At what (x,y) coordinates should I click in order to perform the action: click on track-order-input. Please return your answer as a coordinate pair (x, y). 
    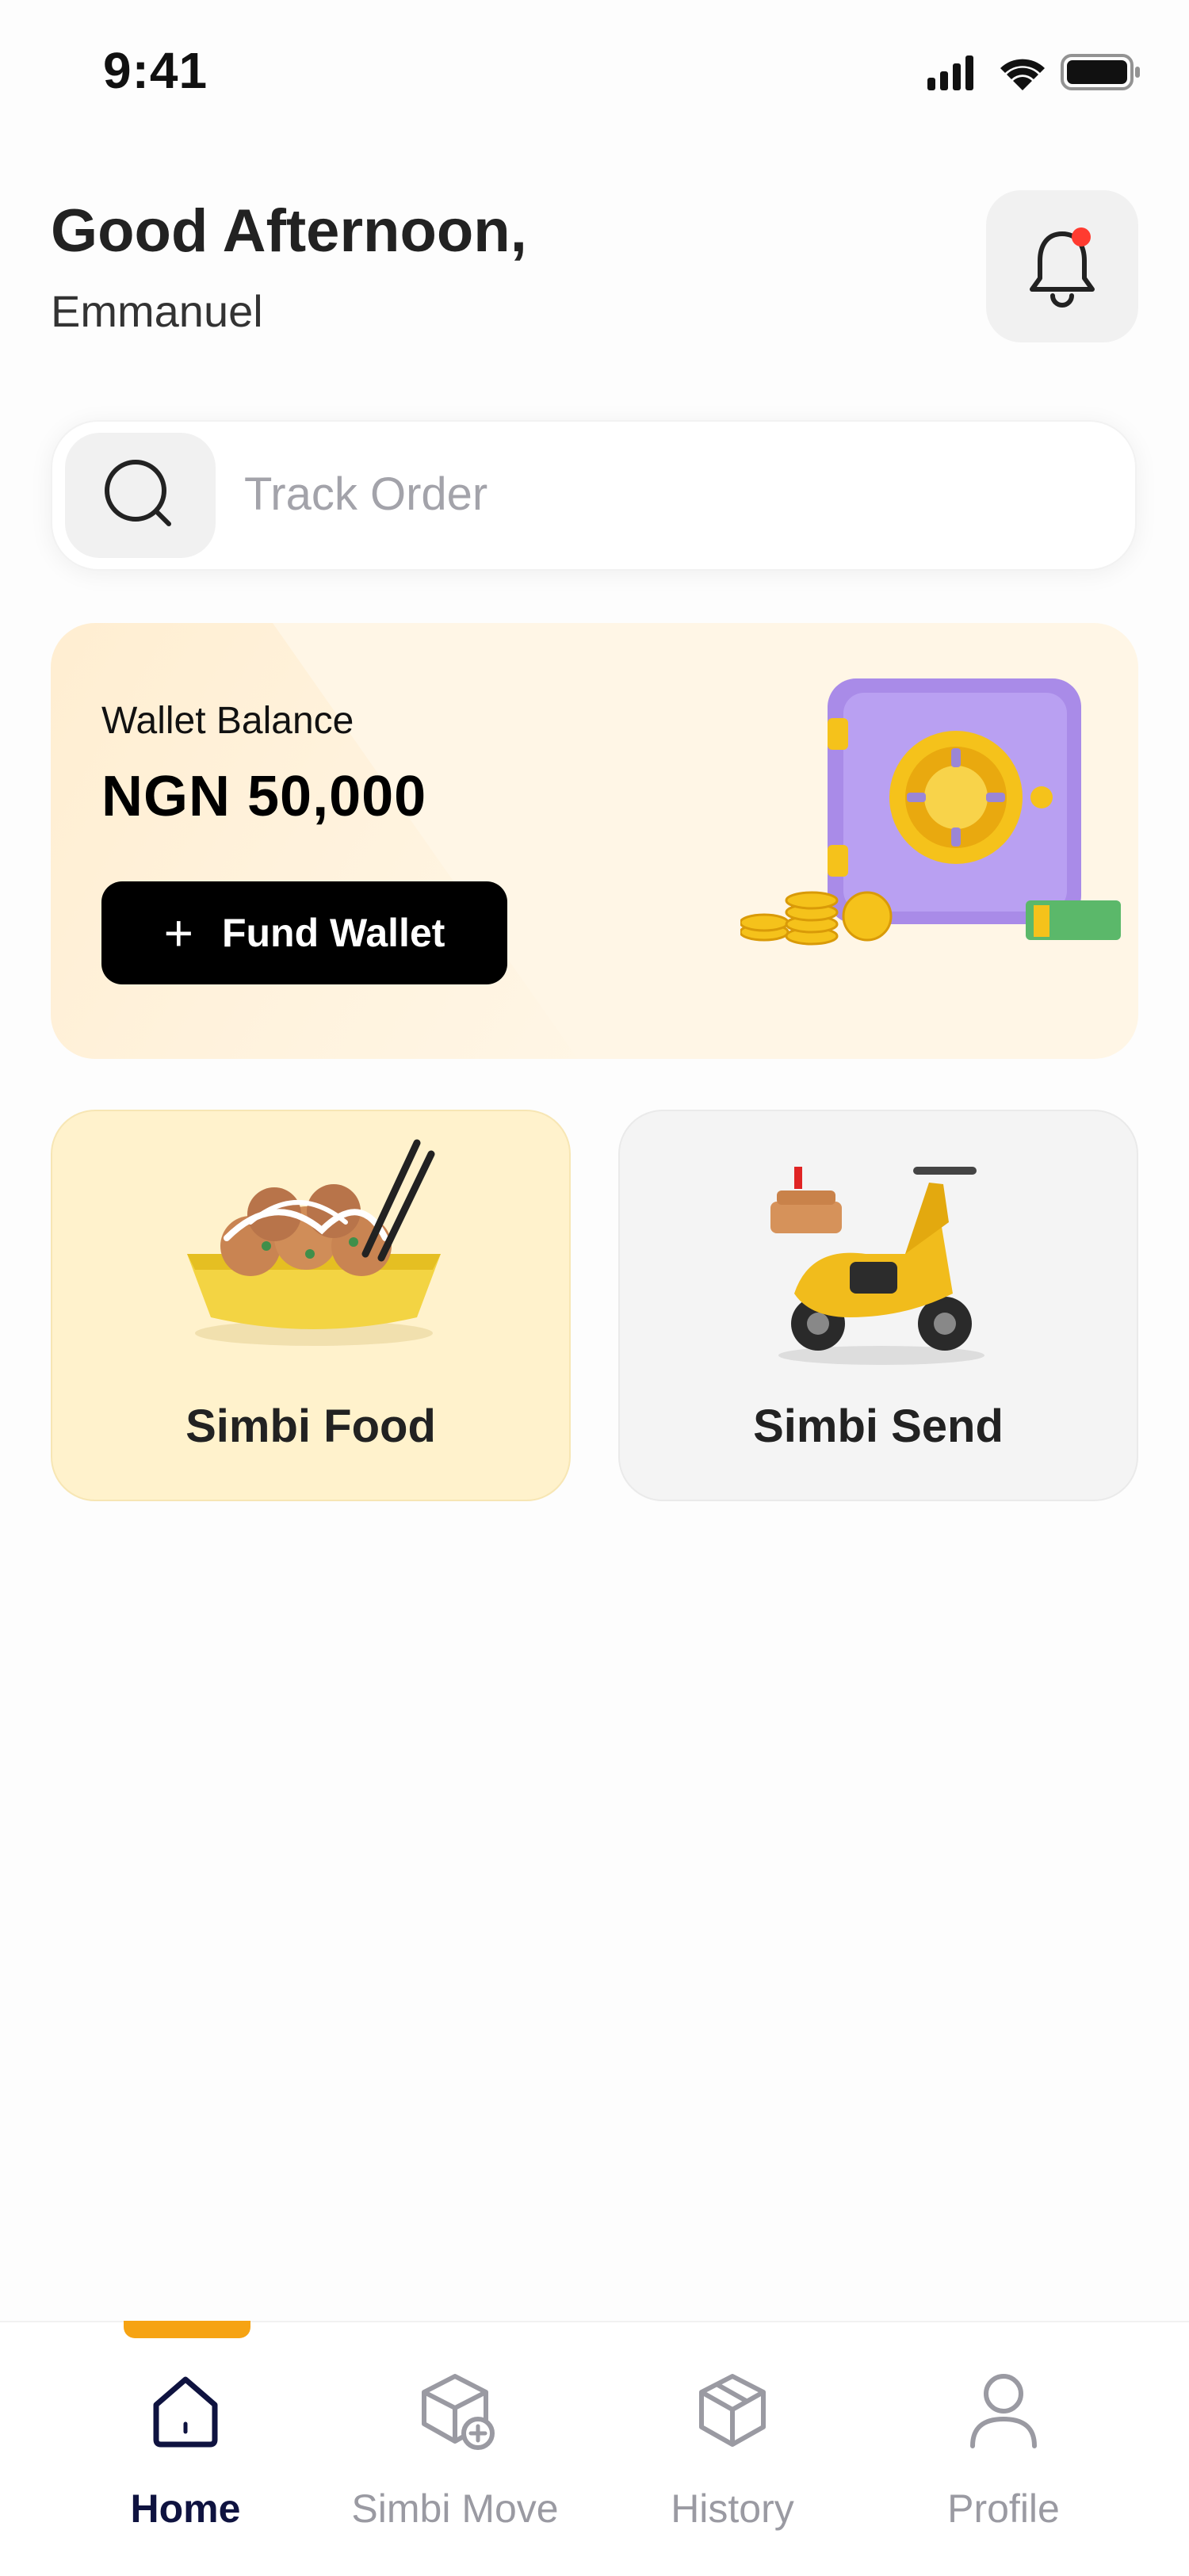
    Looking at the image, I should click on (672, 493).